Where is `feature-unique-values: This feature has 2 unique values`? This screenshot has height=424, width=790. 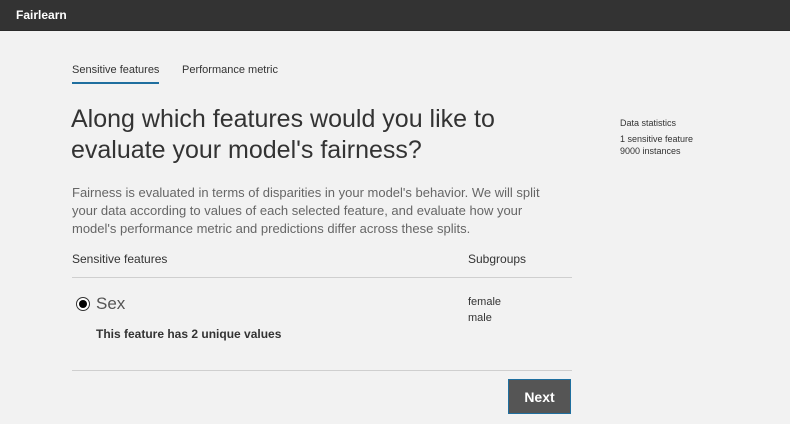
feature-unique-values: This feature has 2 unique values is located at coordinates (189, 334).